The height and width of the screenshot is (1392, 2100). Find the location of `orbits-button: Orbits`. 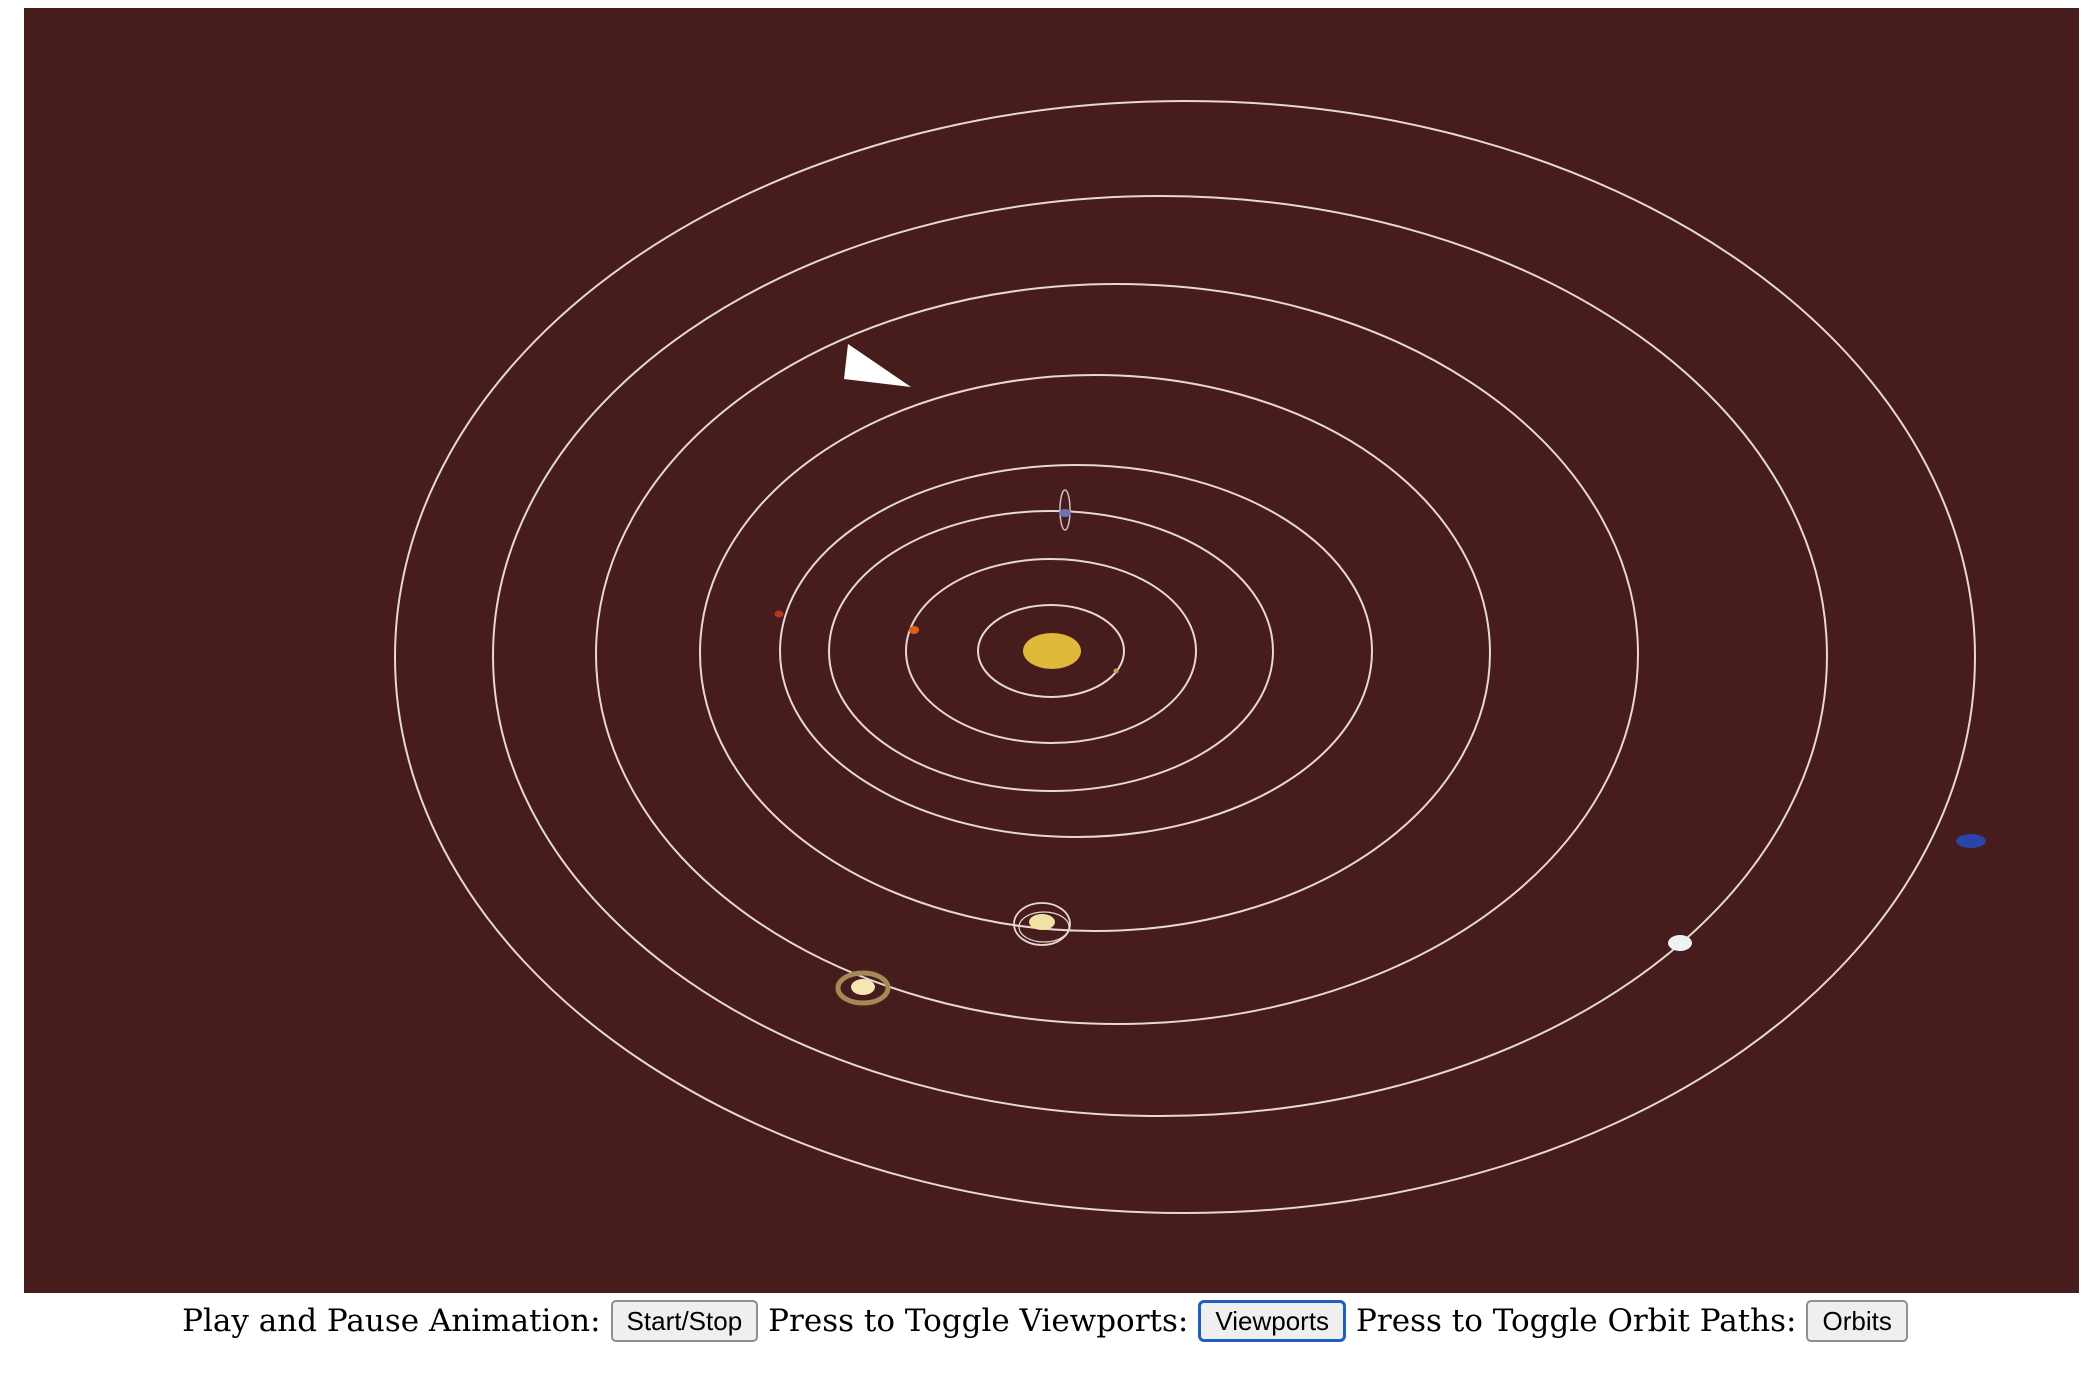

orbits-button: Orbits is located at coordinates (1857, 1321).